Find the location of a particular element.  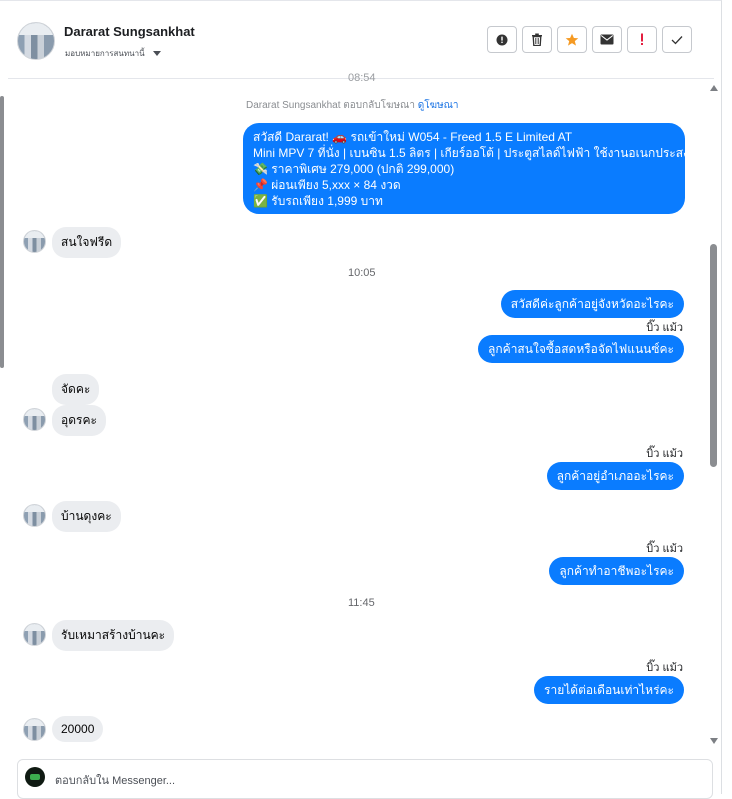

trash-icon is located at coordinates (537, 39).